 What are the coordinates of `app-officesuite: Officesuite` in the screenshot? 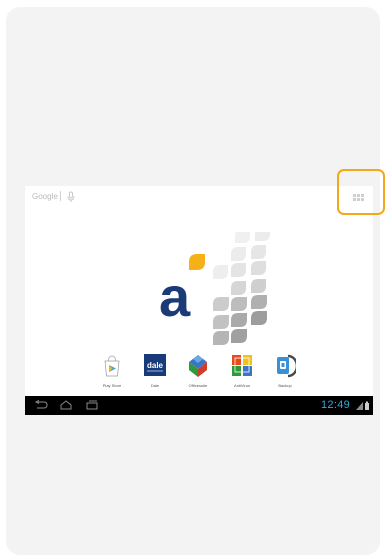 It's located at (198, 372).